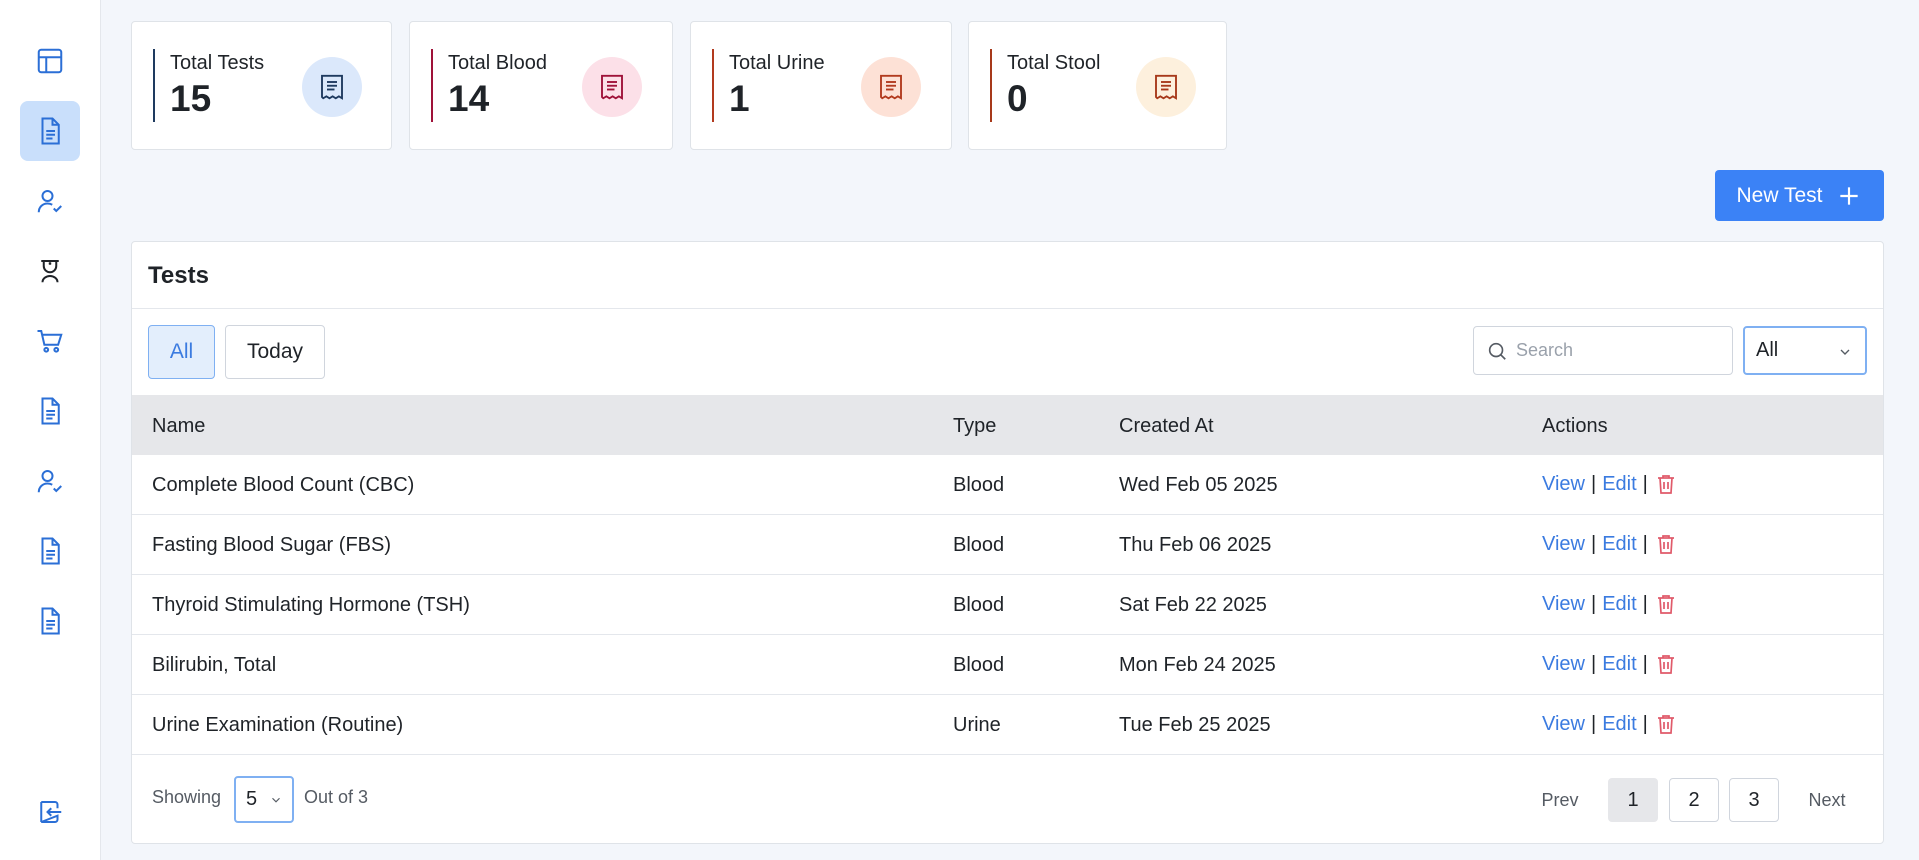  I want to click on page-1-button: 1, so click(1633, 800).